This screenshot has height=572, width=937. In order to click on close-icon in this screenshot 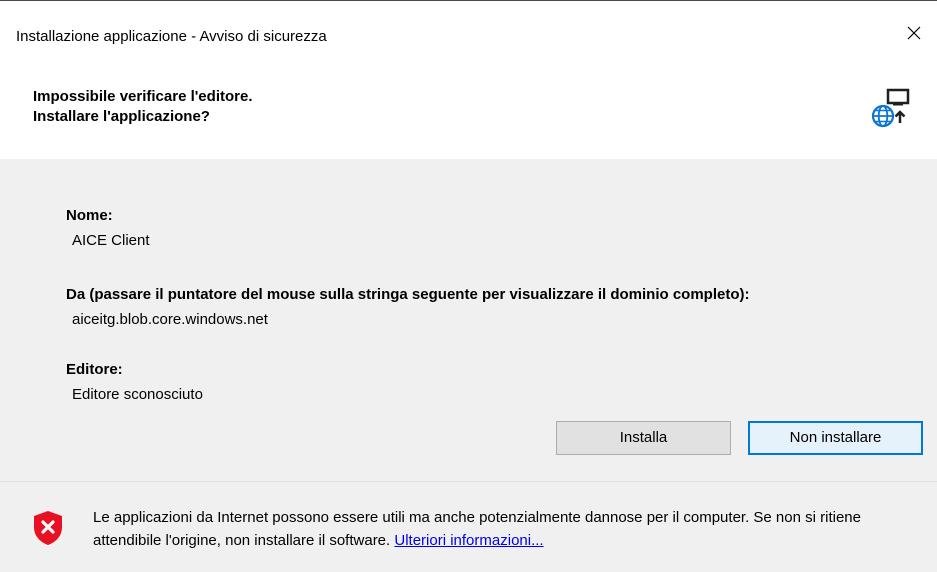, I will do `click(914, 33)`.